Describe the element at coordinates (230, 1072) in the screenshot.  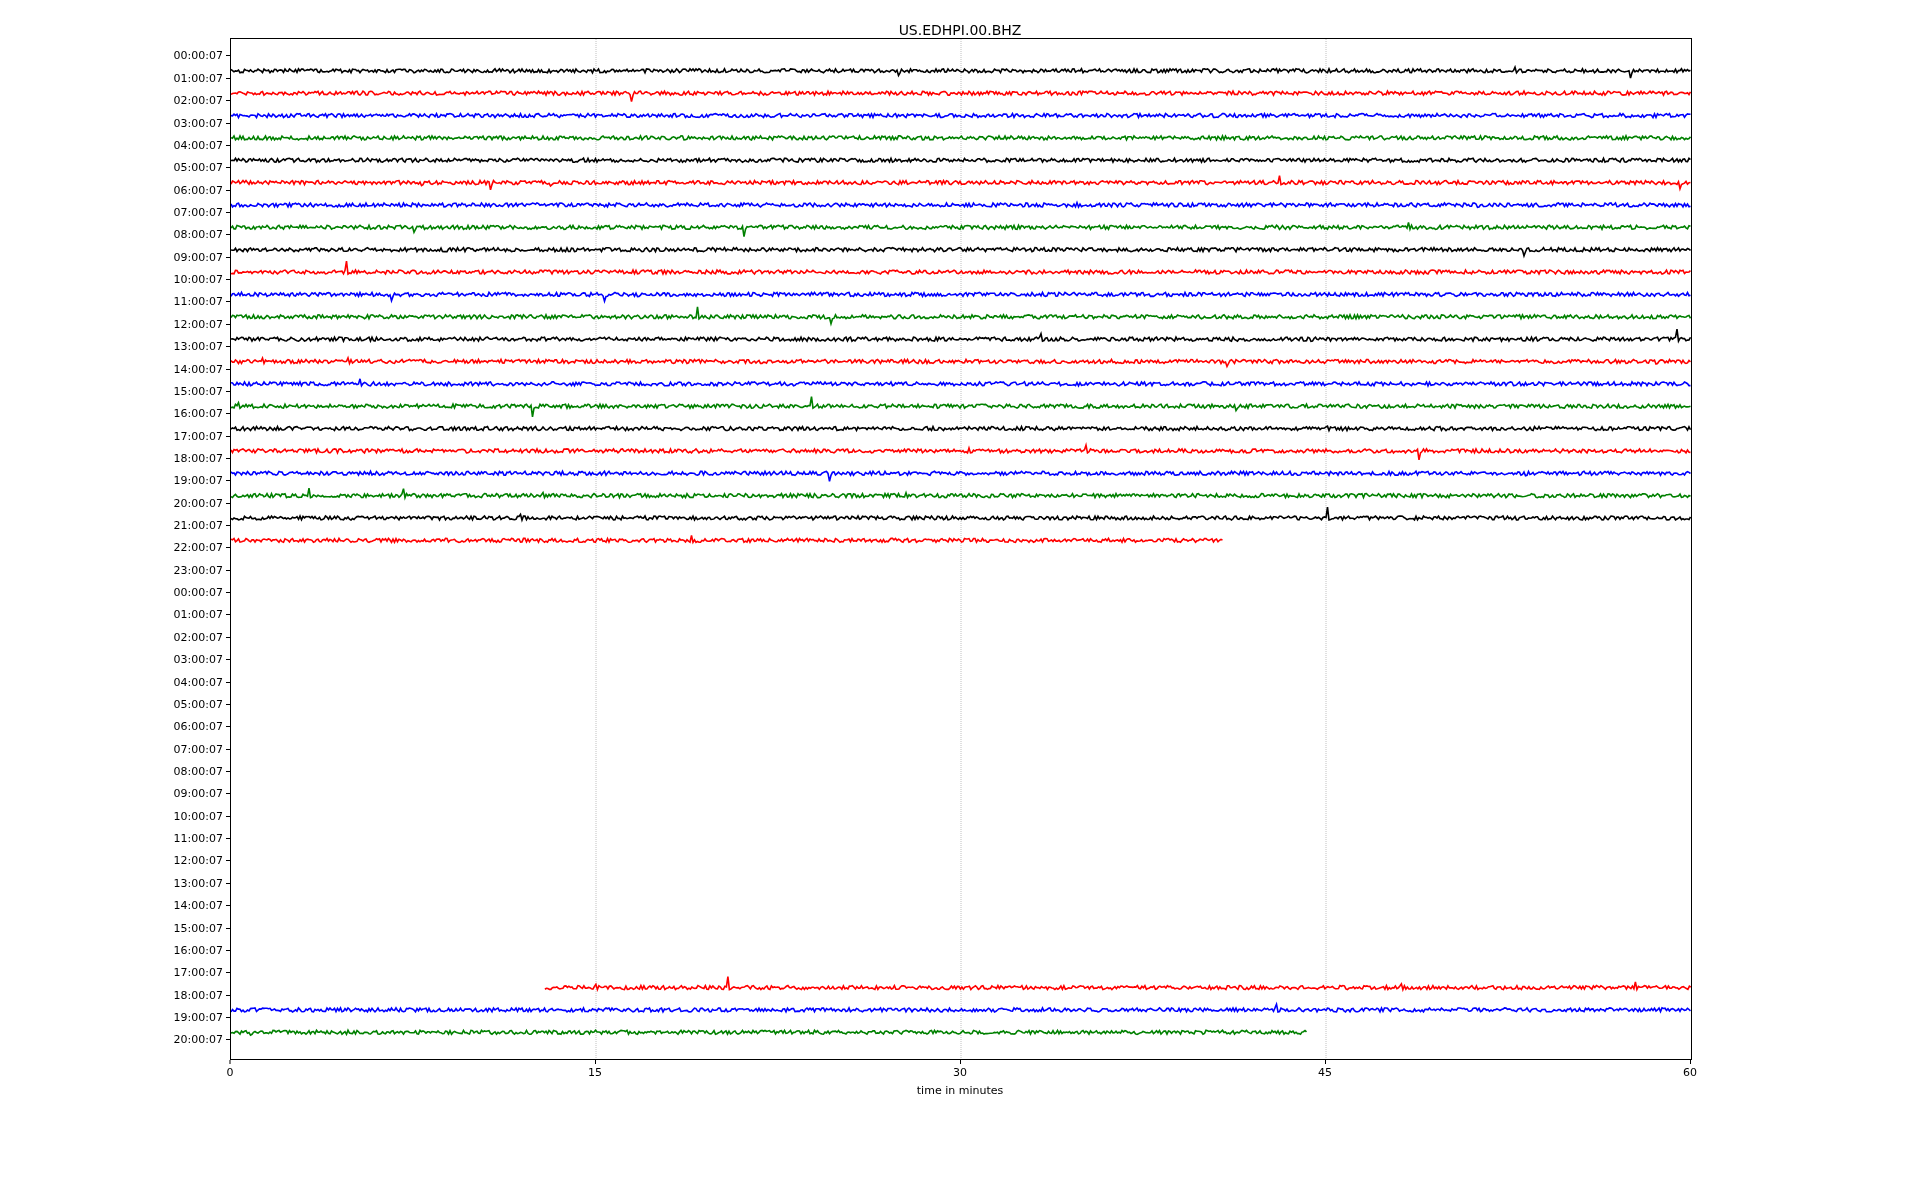
I see `x-tick-label: 0` at that location.